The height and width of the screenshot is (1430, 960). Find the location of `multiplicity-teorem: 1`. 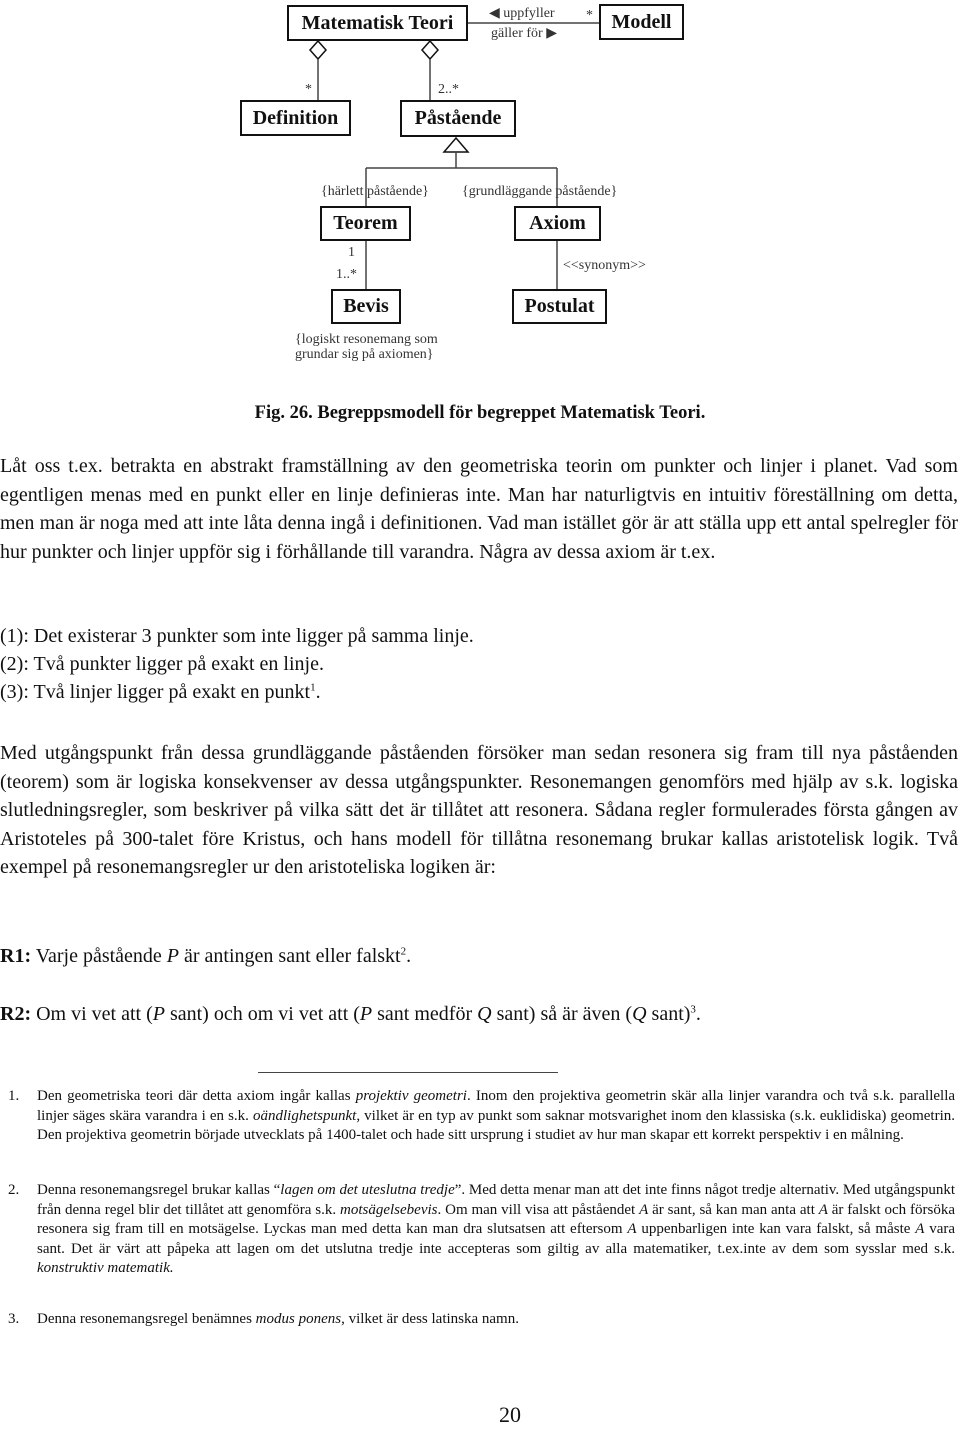

multiplicity-teorem: 1 is located at coordinates (351, 252).